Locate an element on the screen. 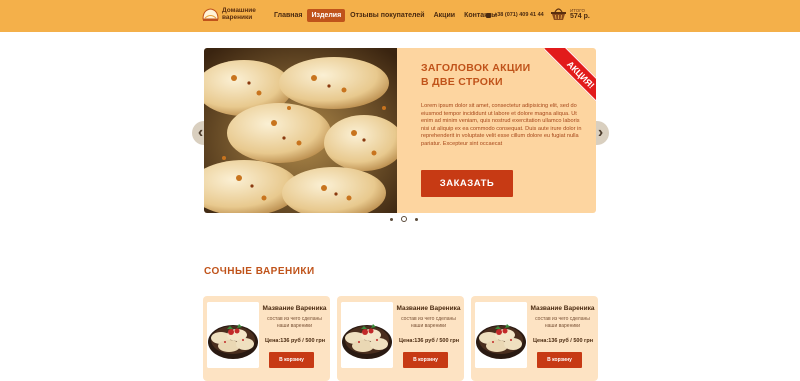 This screenshot has width=800, height=381. cart-total: 574 р. is located at coordinates (580, 16).